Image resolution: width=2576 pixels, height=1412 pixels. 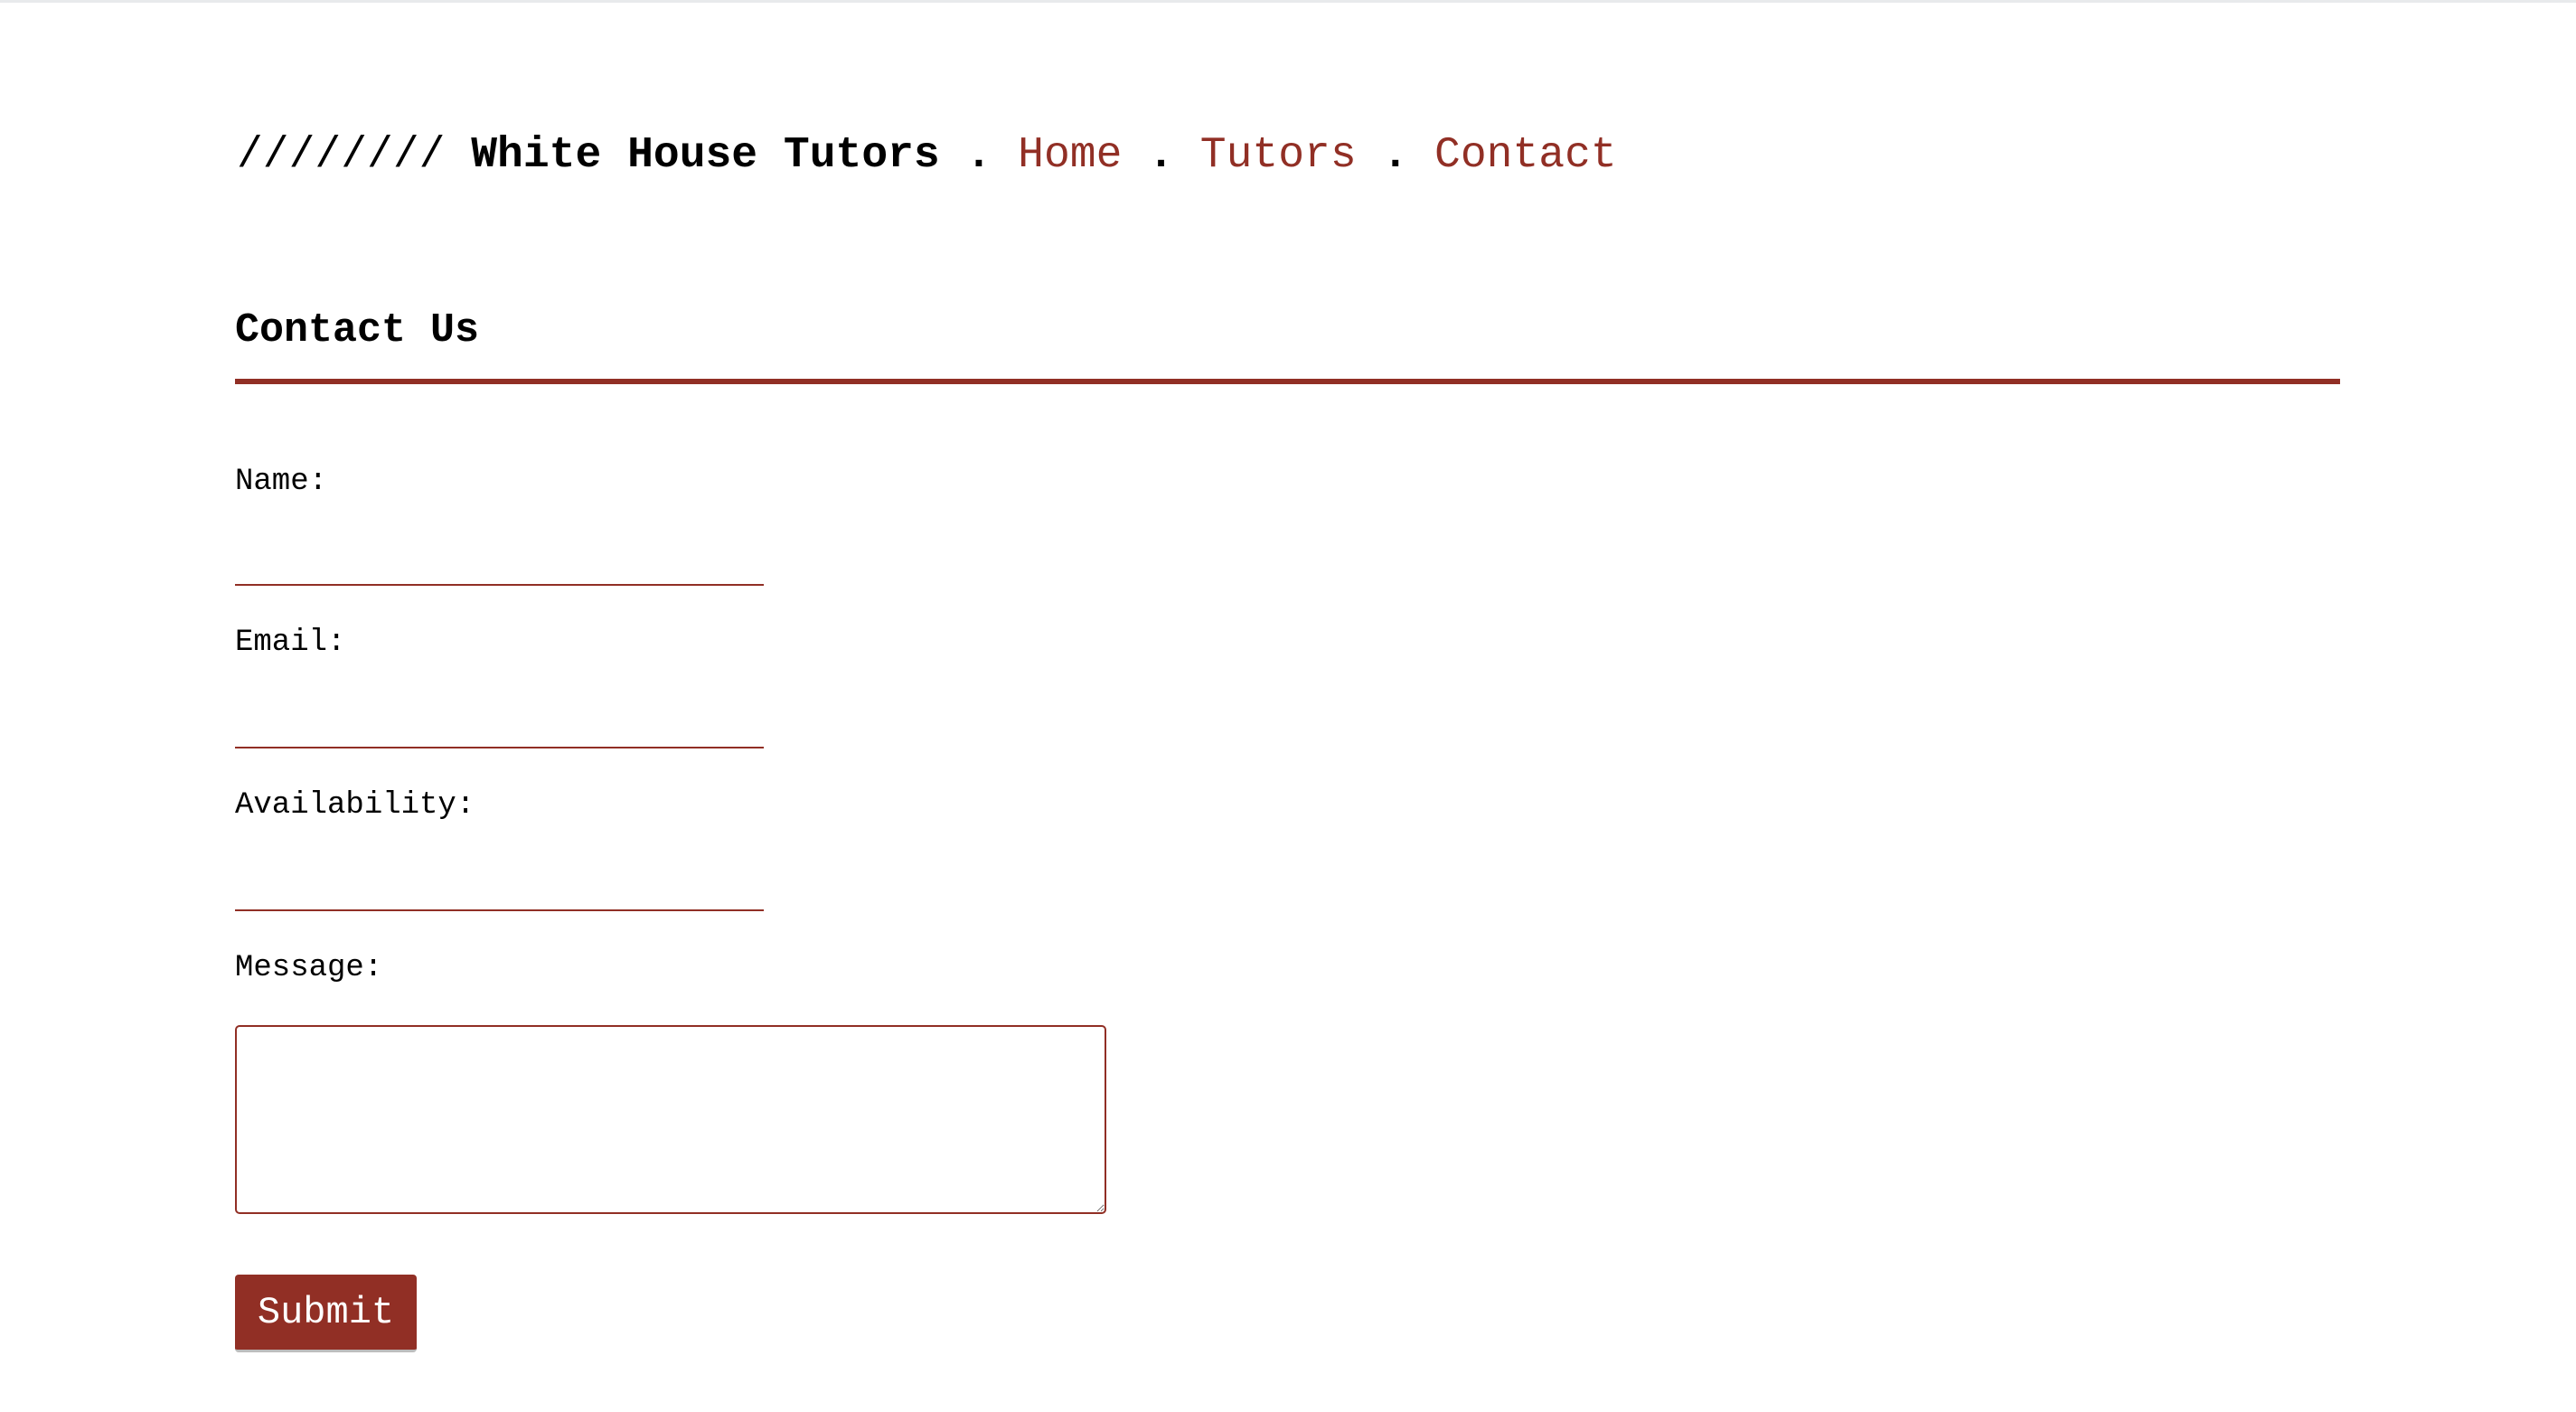 What do you see at coordinates (309, 968) in the screenshot?
I see `message-label: Message:` at bounding box center [309, 968].